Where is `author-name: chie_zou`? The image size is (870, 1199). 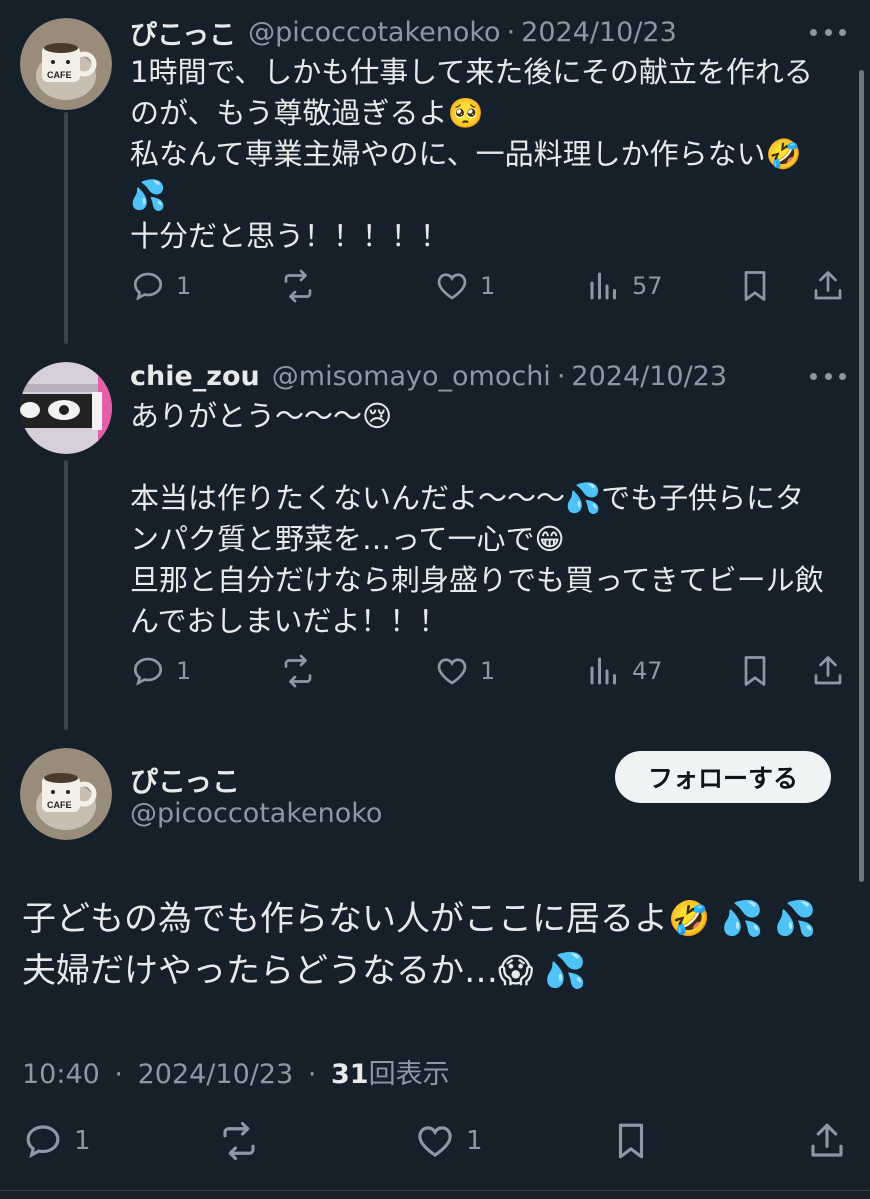 author-name: chie_zou is located at coordinates (195, 376).